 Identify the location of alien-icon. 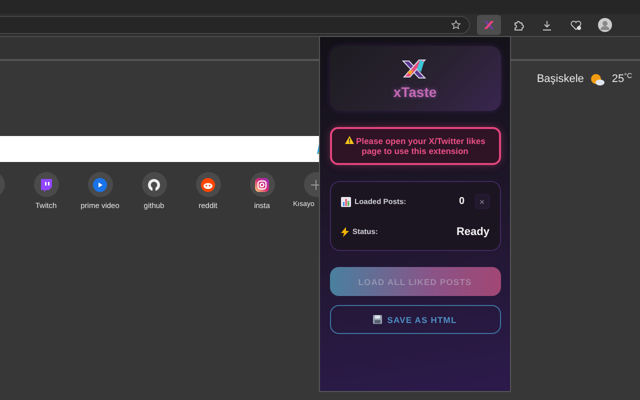
(208, 185).